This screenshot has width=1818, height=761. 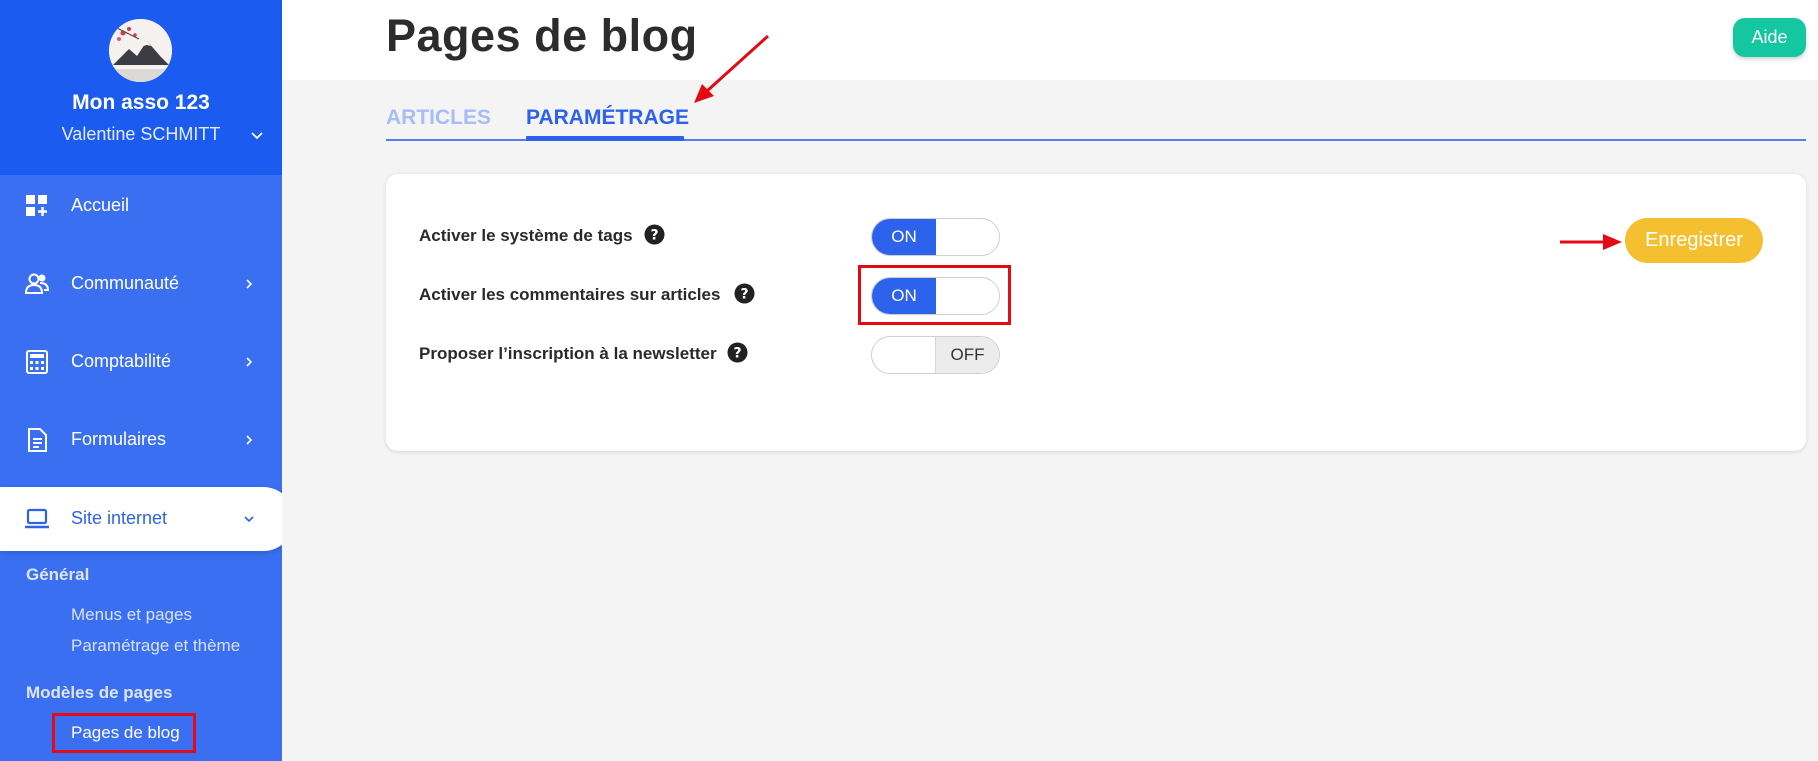 What do you see at coordinates (1694, 240) in the screenshot?
I see `save-button: Enregistrer` at bounding box center [1694, 240].